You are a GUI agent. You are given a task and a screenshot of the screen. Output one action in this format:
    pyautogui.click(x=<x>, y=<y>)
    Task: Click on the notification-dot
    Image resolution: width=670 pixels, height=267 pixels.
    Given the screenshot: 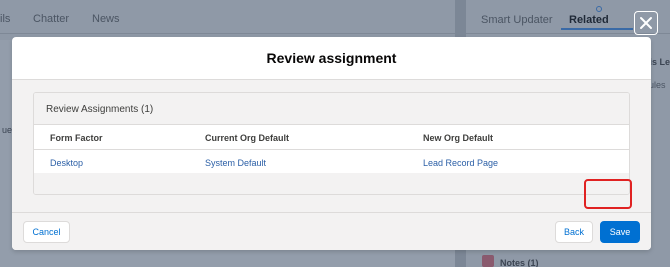 What is the action you would take?
    pyautogui.click(x=599, y=9)
    